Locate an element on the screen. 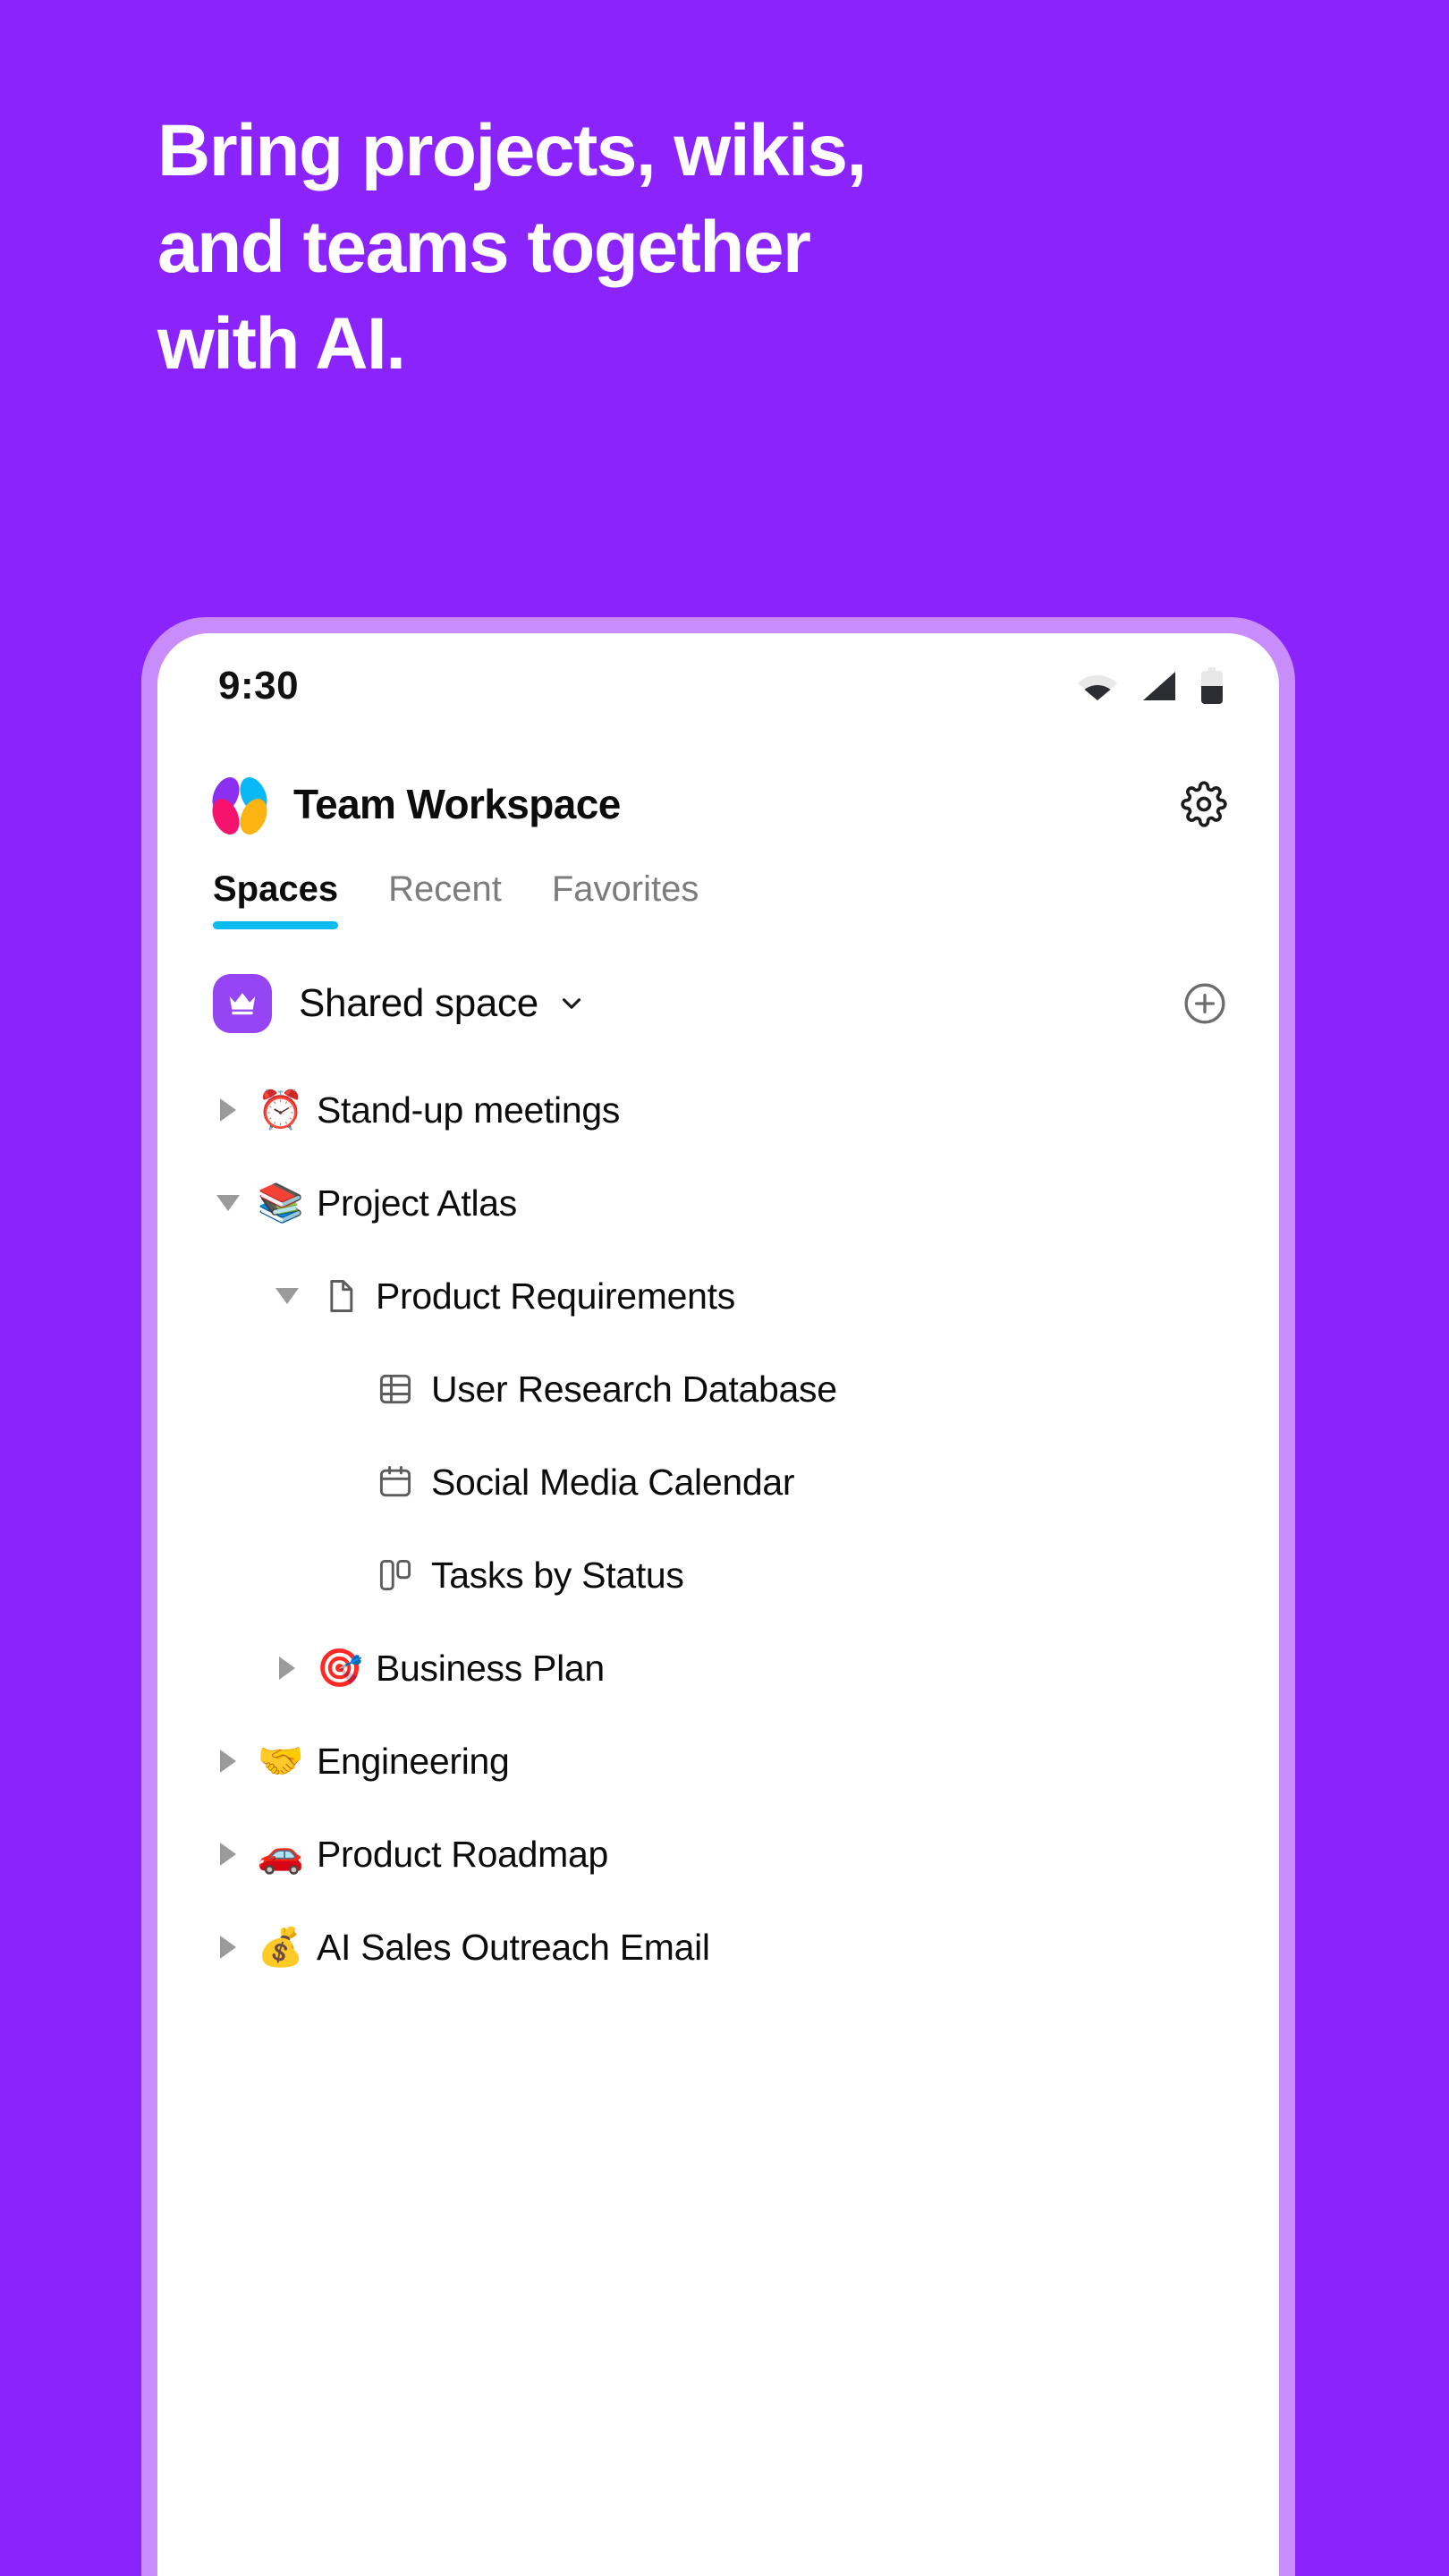 This screenshot has width=1449, height=2576. car-emoji: 🚗 is located at coordinates (281, 1854).